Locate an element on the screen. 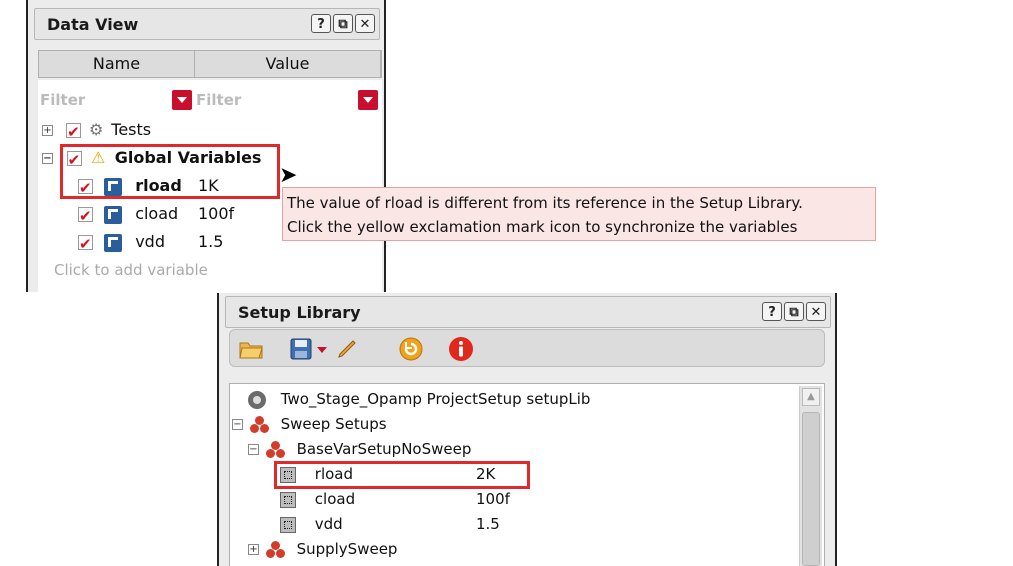 This screenshot has height=566, width=1013. column-value-header: Value is located at coordinates (288, 64).